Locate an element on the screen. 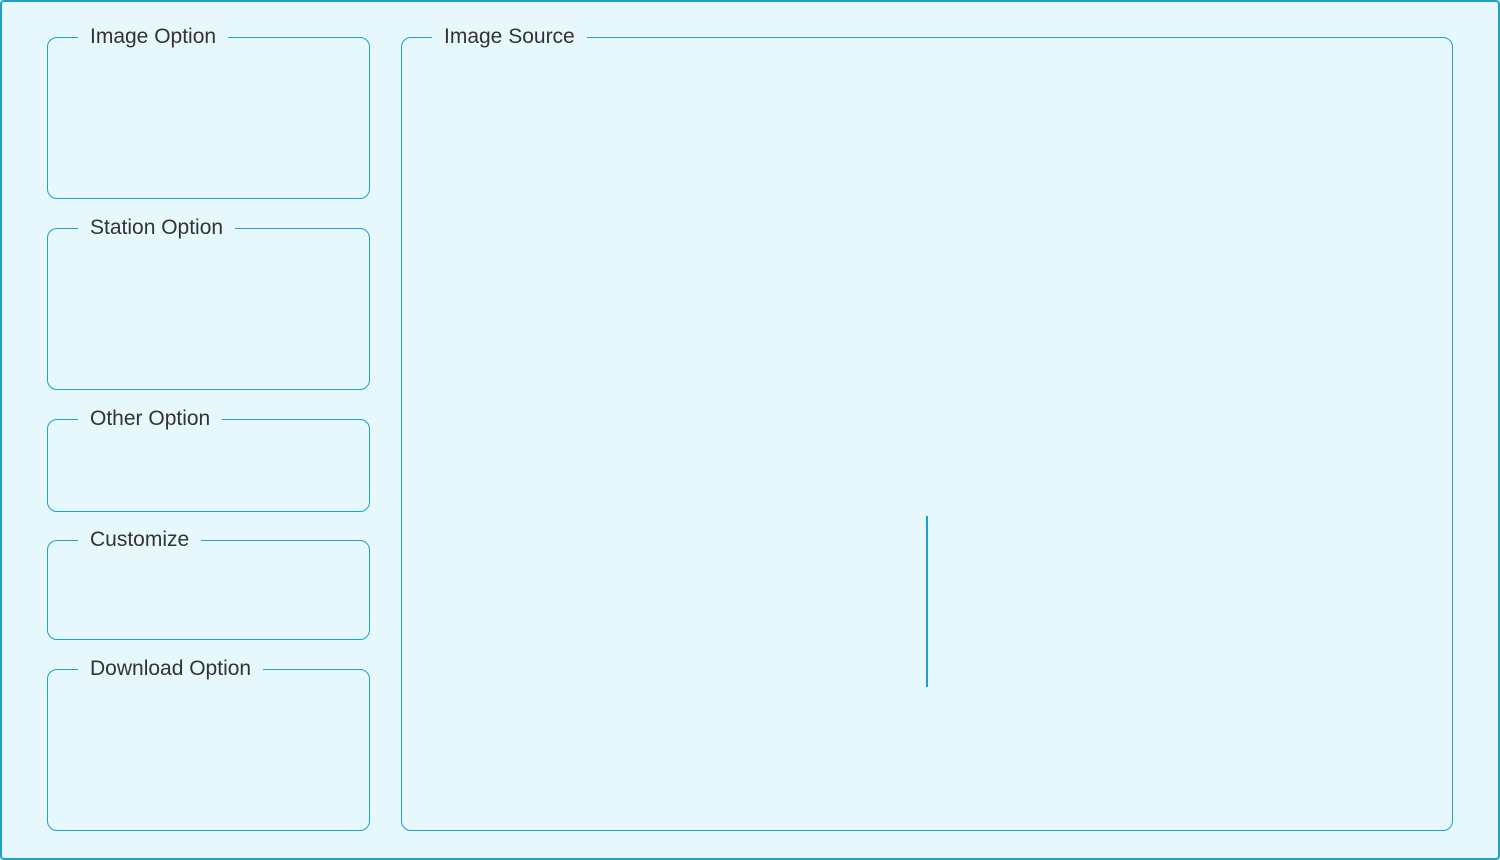  image-option-panel: Image Option is located at coordinates (208, 112).